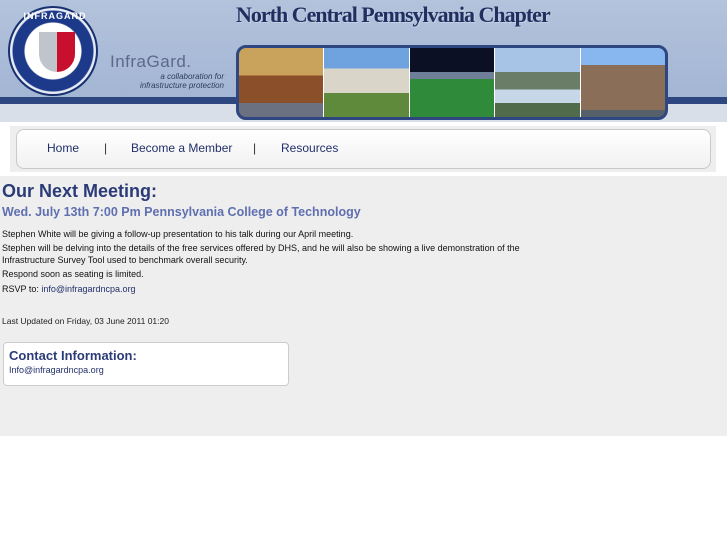 The image size is (727, 545). I want to click on contact-email-link: Info@infragardncpa.org, so click(56, 370).